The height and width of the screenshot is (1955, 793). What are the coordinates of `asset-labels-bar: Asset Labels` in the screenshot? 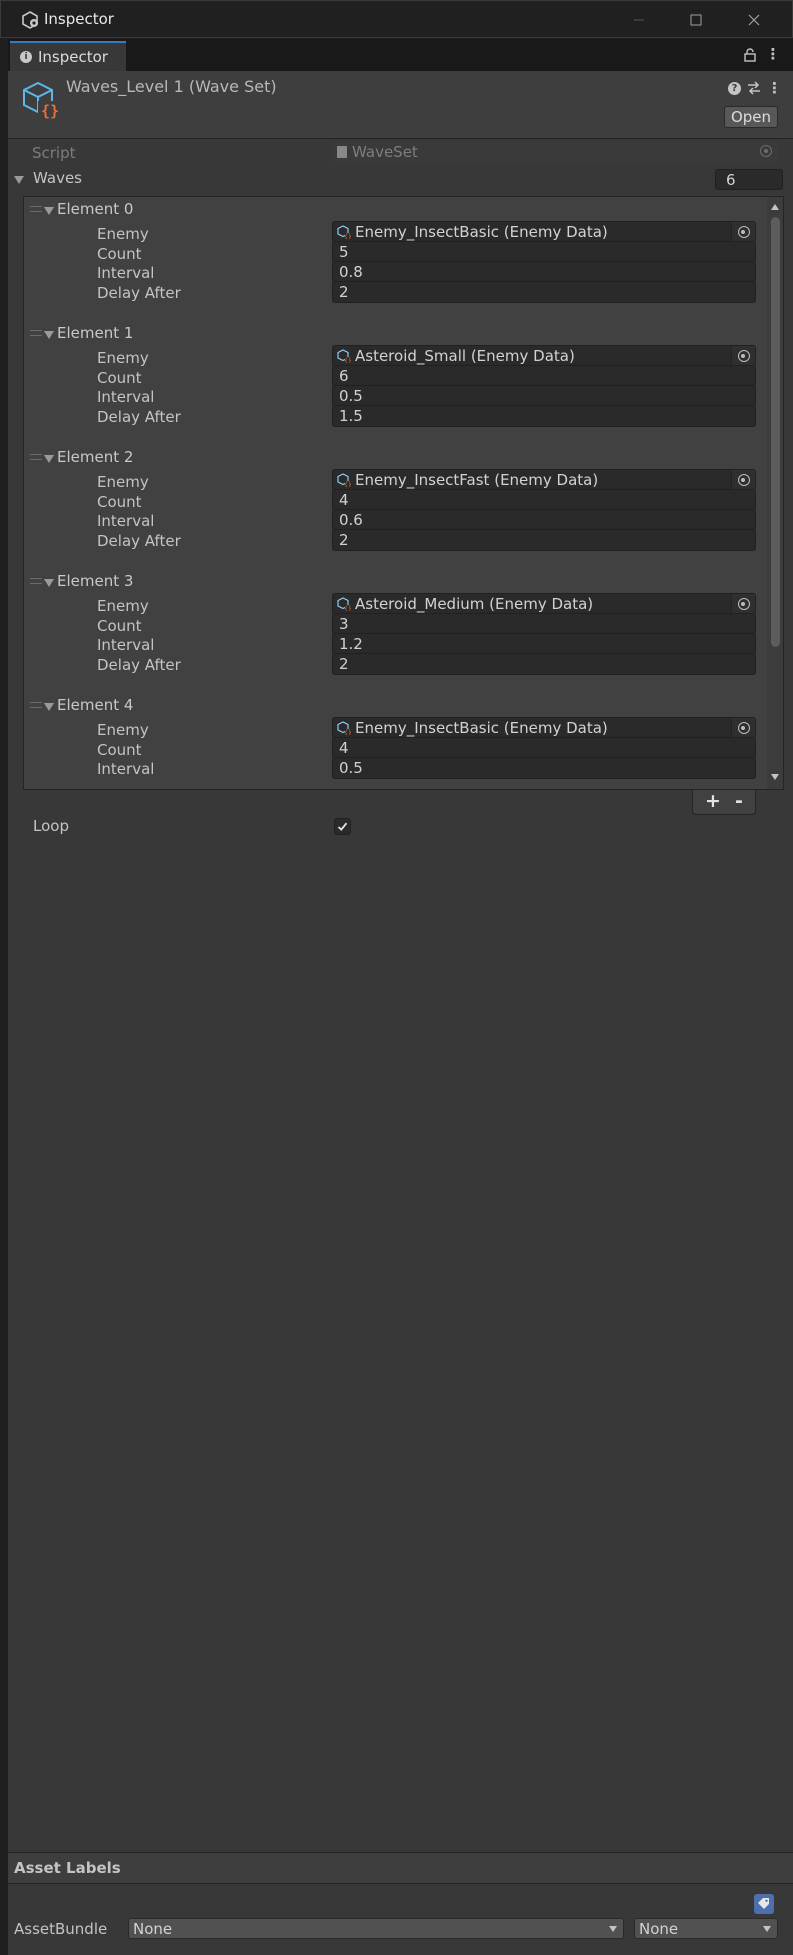 It's located at (400, 1868).